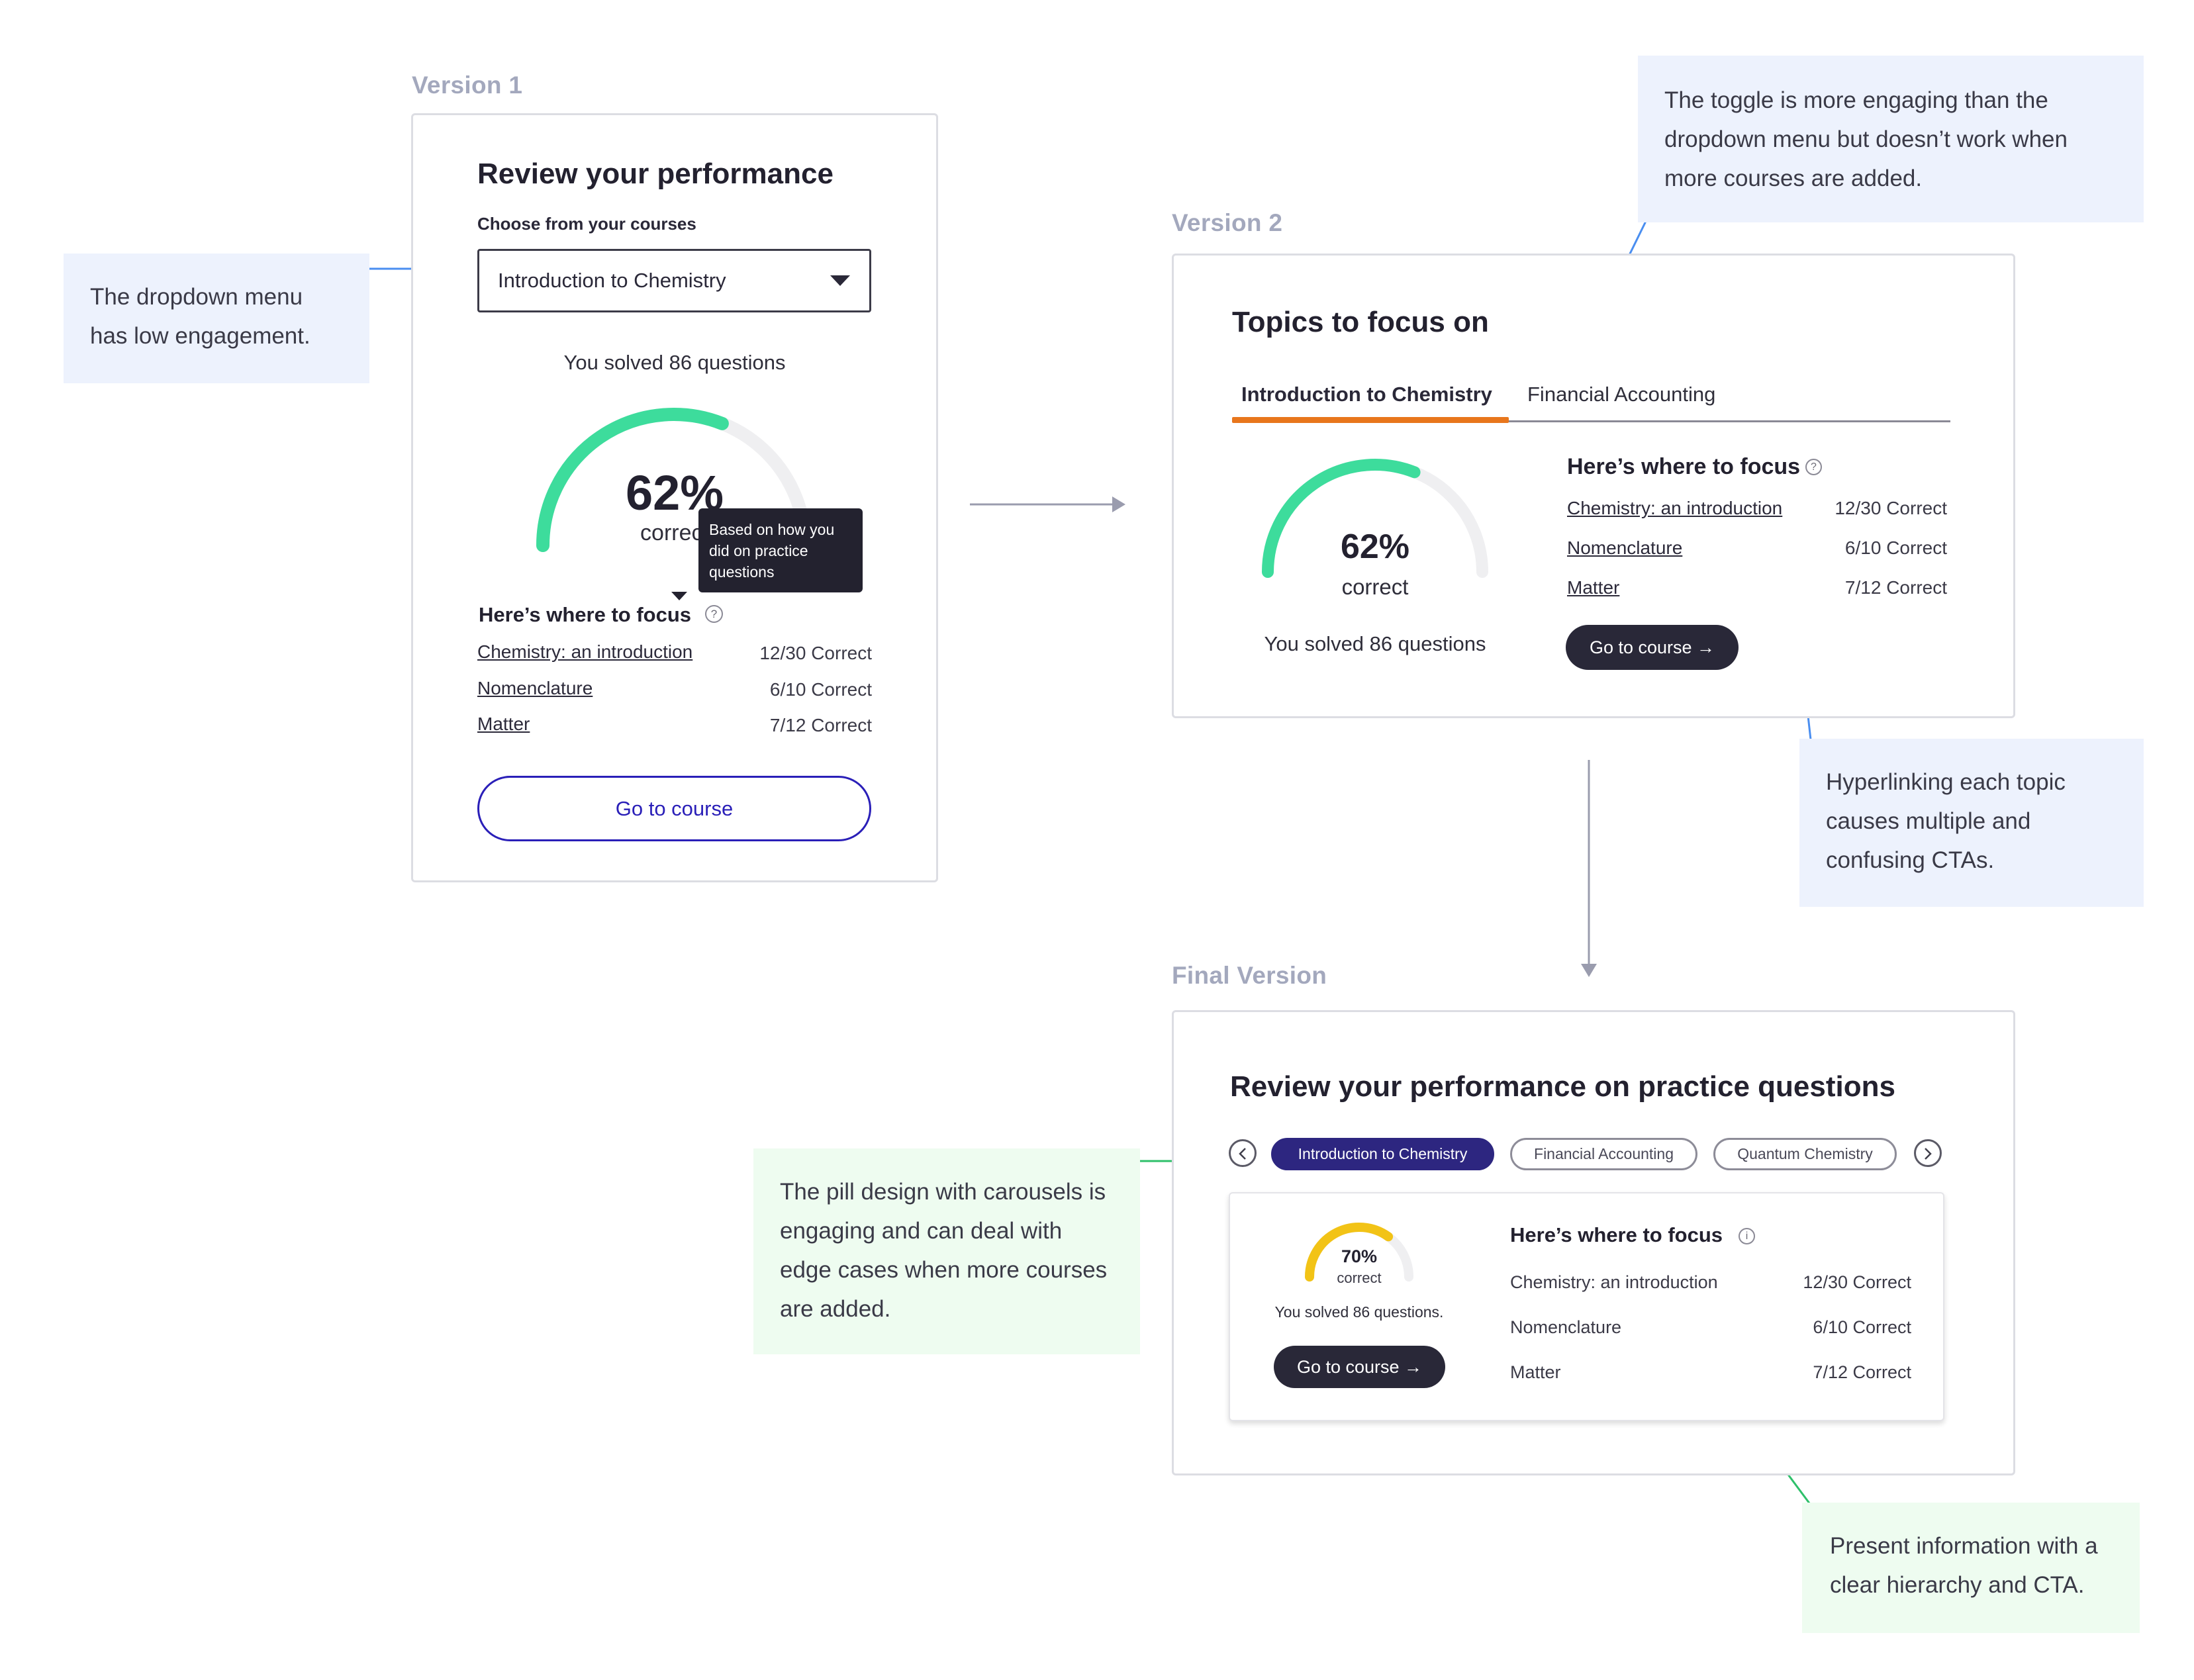  I want to click on score-percent: 70%, so click(1359, 1256).